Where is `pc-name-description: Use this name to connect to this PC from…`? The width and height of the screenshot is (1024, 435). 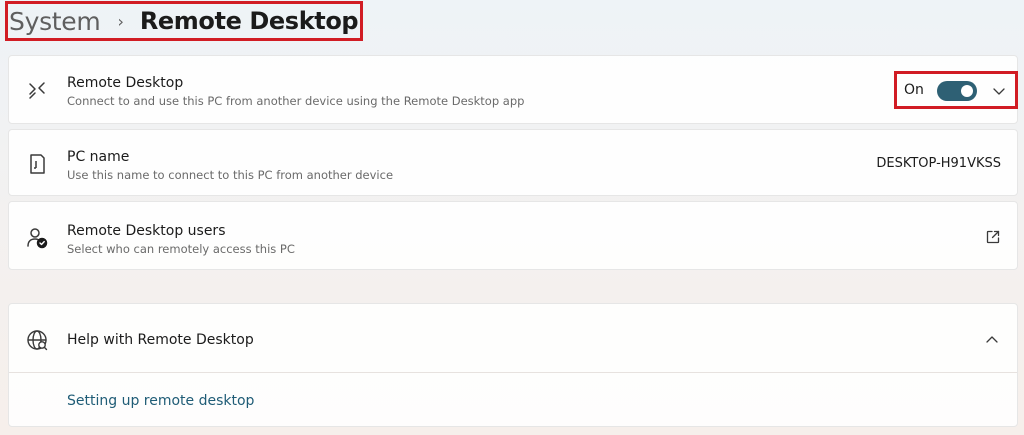 pc-name-description: Use this name to connect to this PC from… is located at coordinates (230, 175).